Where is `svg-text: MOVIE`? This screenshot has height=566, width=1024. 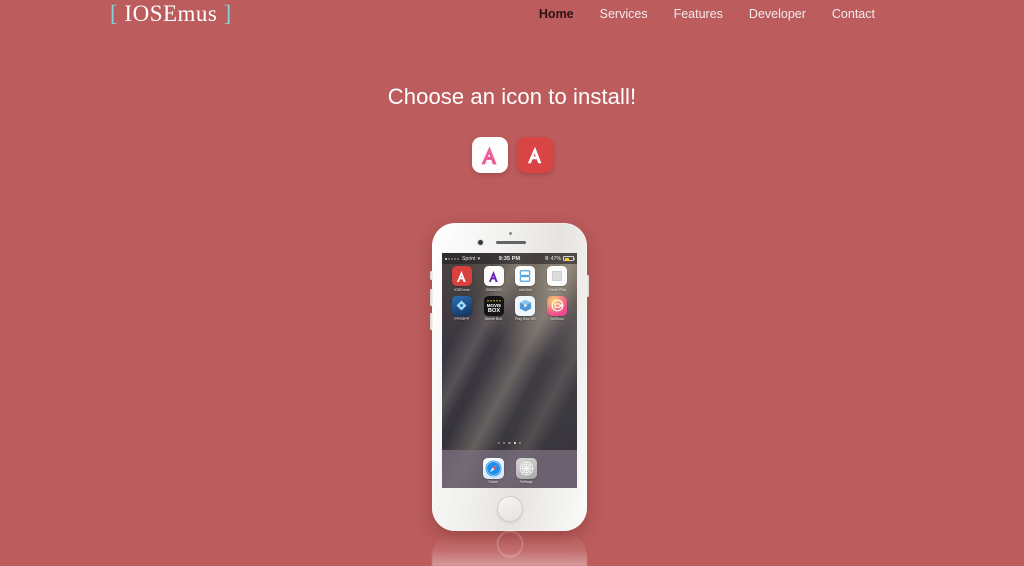
svg-text: MOVIE is located at coordinates (493, 304).